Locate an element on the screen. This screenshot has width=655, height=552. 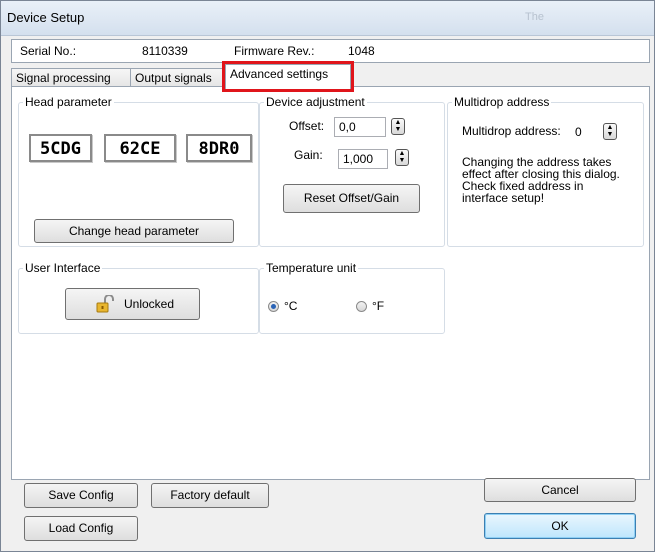
celsius-label: °C is located at coordinates (290, 306).